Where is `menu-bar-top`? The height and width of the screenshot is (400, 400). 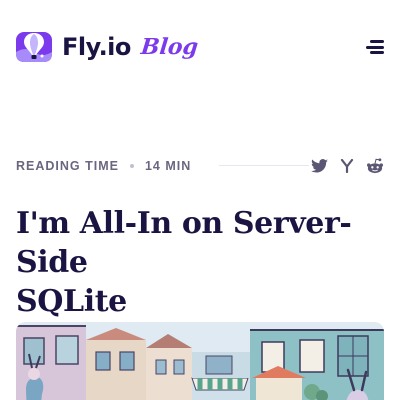
menu-bar-top is located at coordinates (377, 41).